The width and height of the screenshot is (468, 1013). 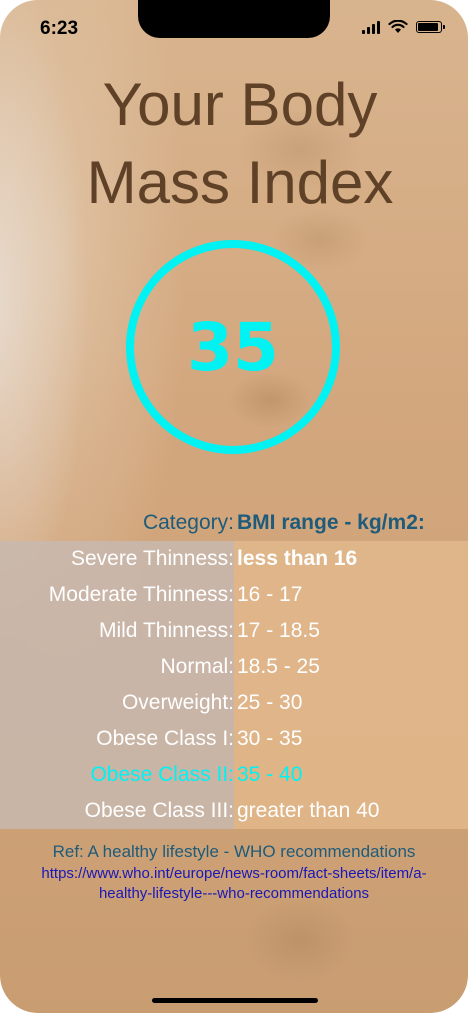 I want to click on table-row: Overweight: 25 - 30, so click(x=234, y=703).